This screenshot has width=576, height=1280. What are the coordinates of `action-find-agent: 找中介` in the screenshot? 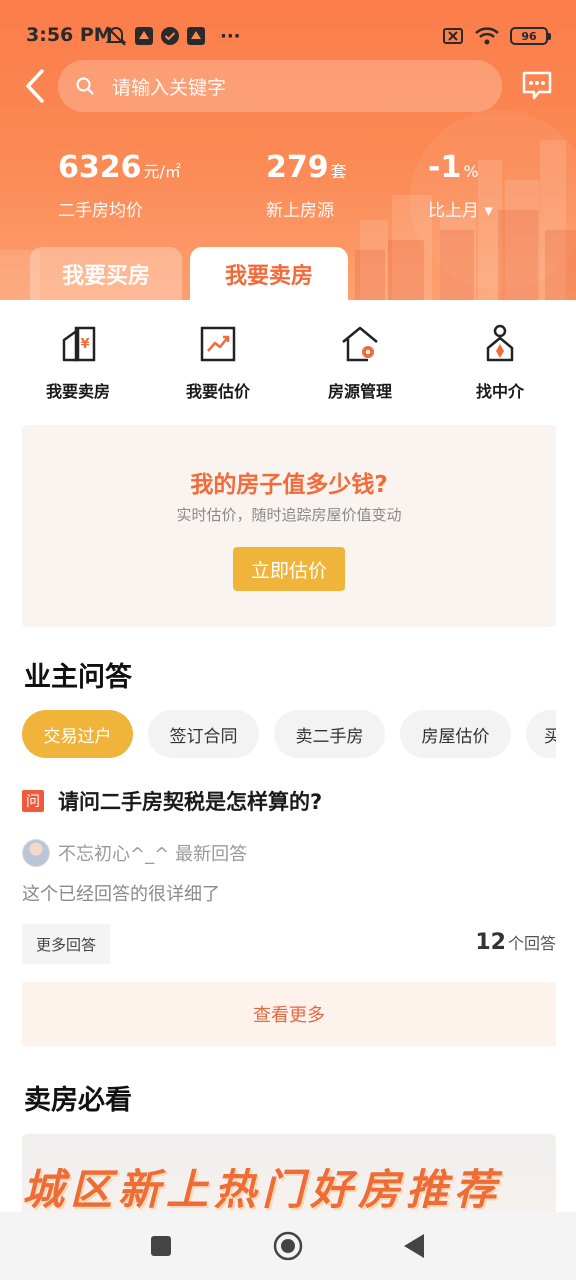 It's located at (500, 362).